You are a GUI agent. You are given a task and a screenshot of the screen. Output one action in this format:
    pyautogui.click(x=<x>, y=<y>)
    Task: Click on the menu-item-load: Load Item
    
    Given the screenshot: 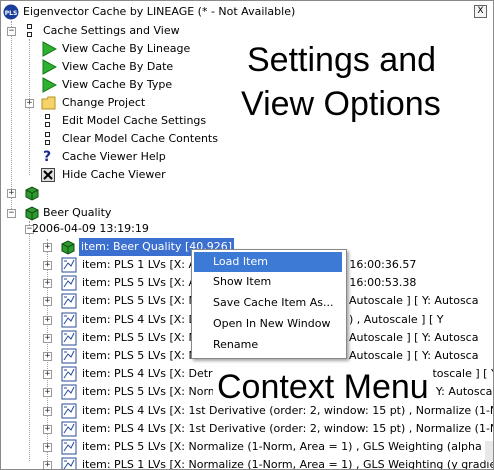 What is the action you would take?
    pyautogui.click(x=268, y=262)
    